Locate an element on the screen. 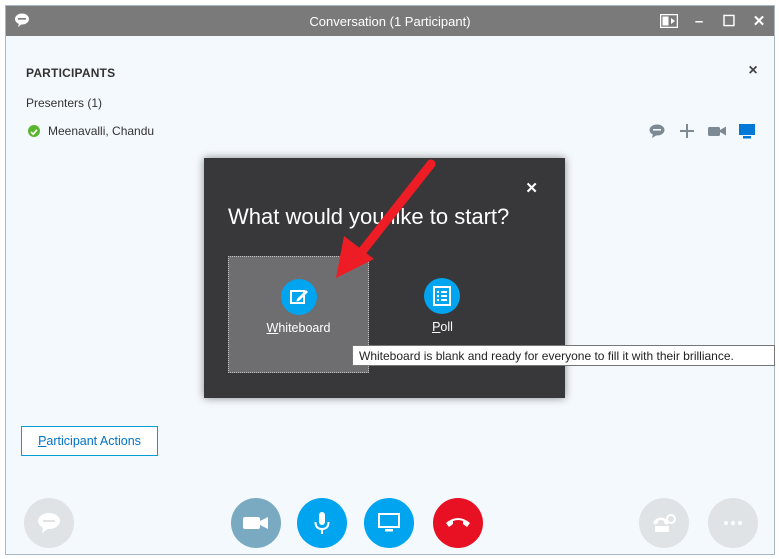 This screenshot has height=559, width=779. video-toggle-button is located at coordinates (256, 523).